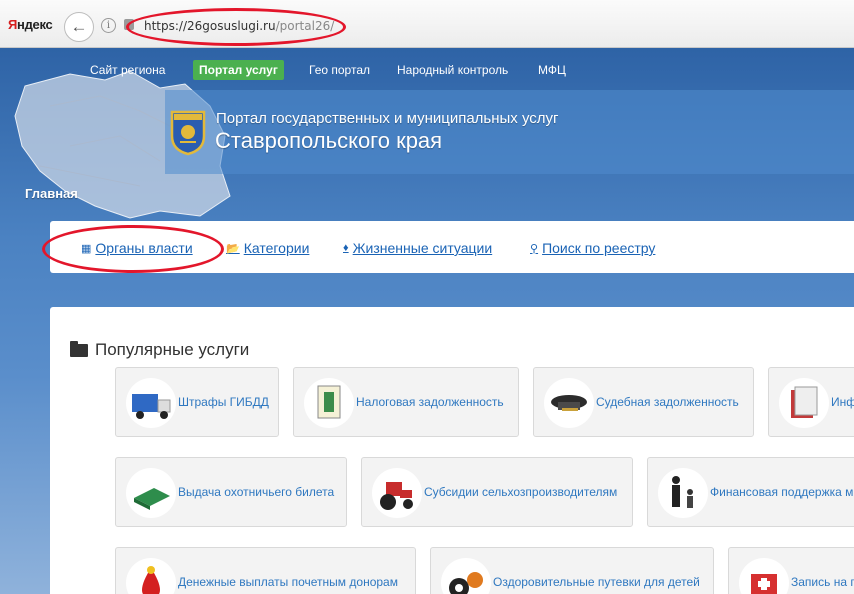 Image resolution: width=854 pixels, height=594 pixels. What do you see at coordinates (151, 493) in the screenshot?
I see `book-icon` at bounding box center [151, 493].